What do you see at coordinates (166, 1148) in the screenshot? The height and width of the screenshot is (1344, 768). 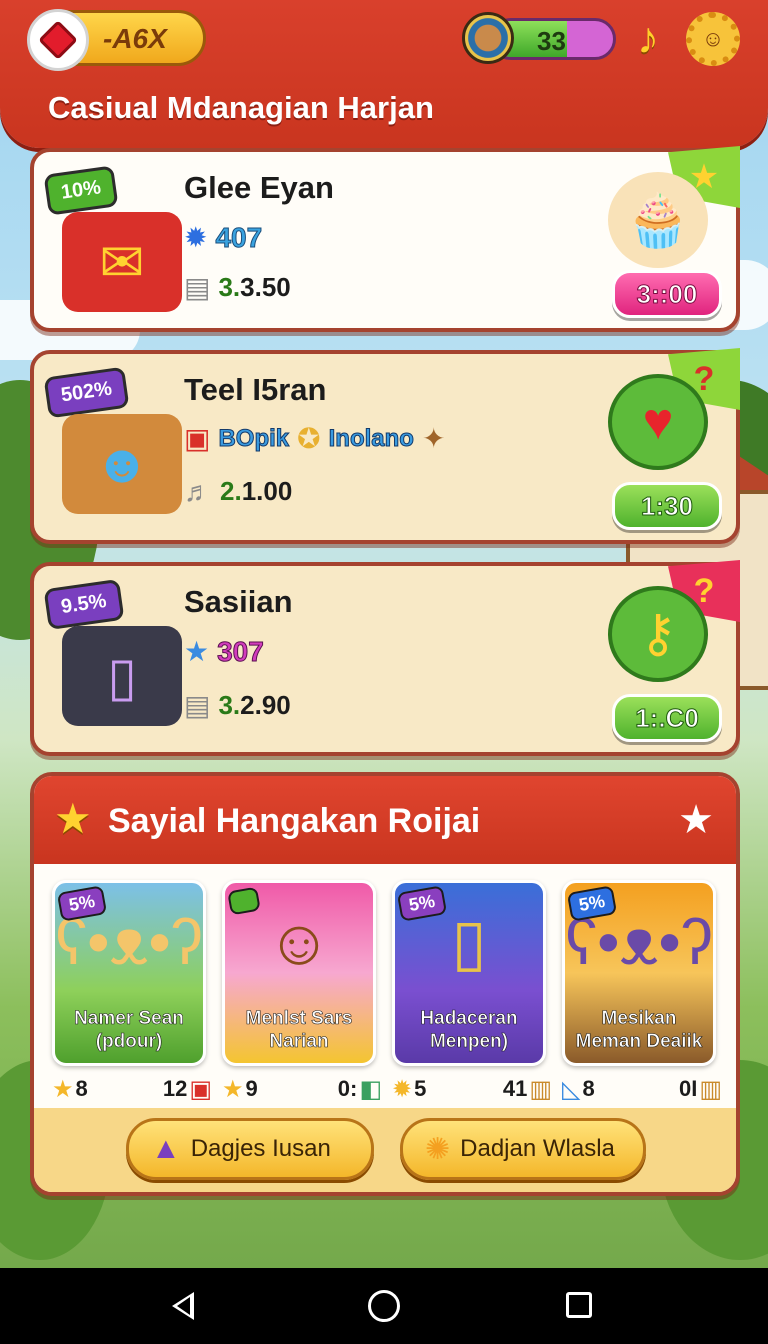 I see `compass-arrow-icon: ▲` at bounding box center [166, 1148].